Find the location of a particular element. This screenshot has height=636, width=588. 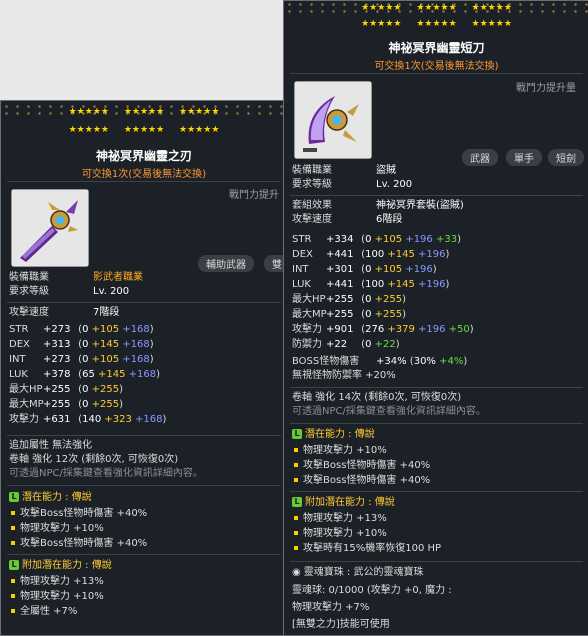

soul-option-line: 物理攻擊力 +7% is located at coordinates (331, 607).